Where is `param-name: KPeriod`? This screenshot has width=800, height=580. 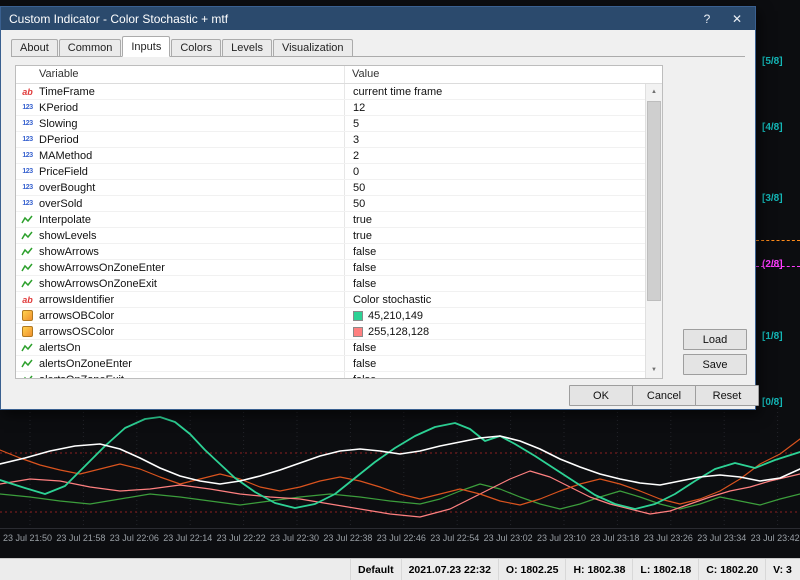 param-name: KPeriod is located at coordinates (59, 107).